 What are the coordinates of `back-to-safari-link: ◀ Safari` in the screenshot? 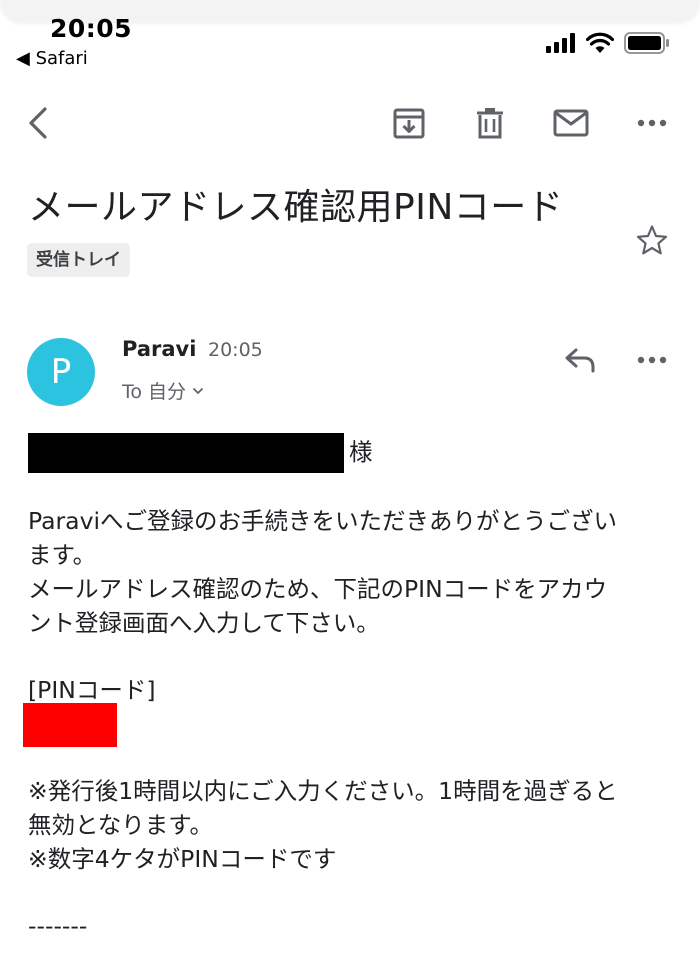 It's located at (52, 58).